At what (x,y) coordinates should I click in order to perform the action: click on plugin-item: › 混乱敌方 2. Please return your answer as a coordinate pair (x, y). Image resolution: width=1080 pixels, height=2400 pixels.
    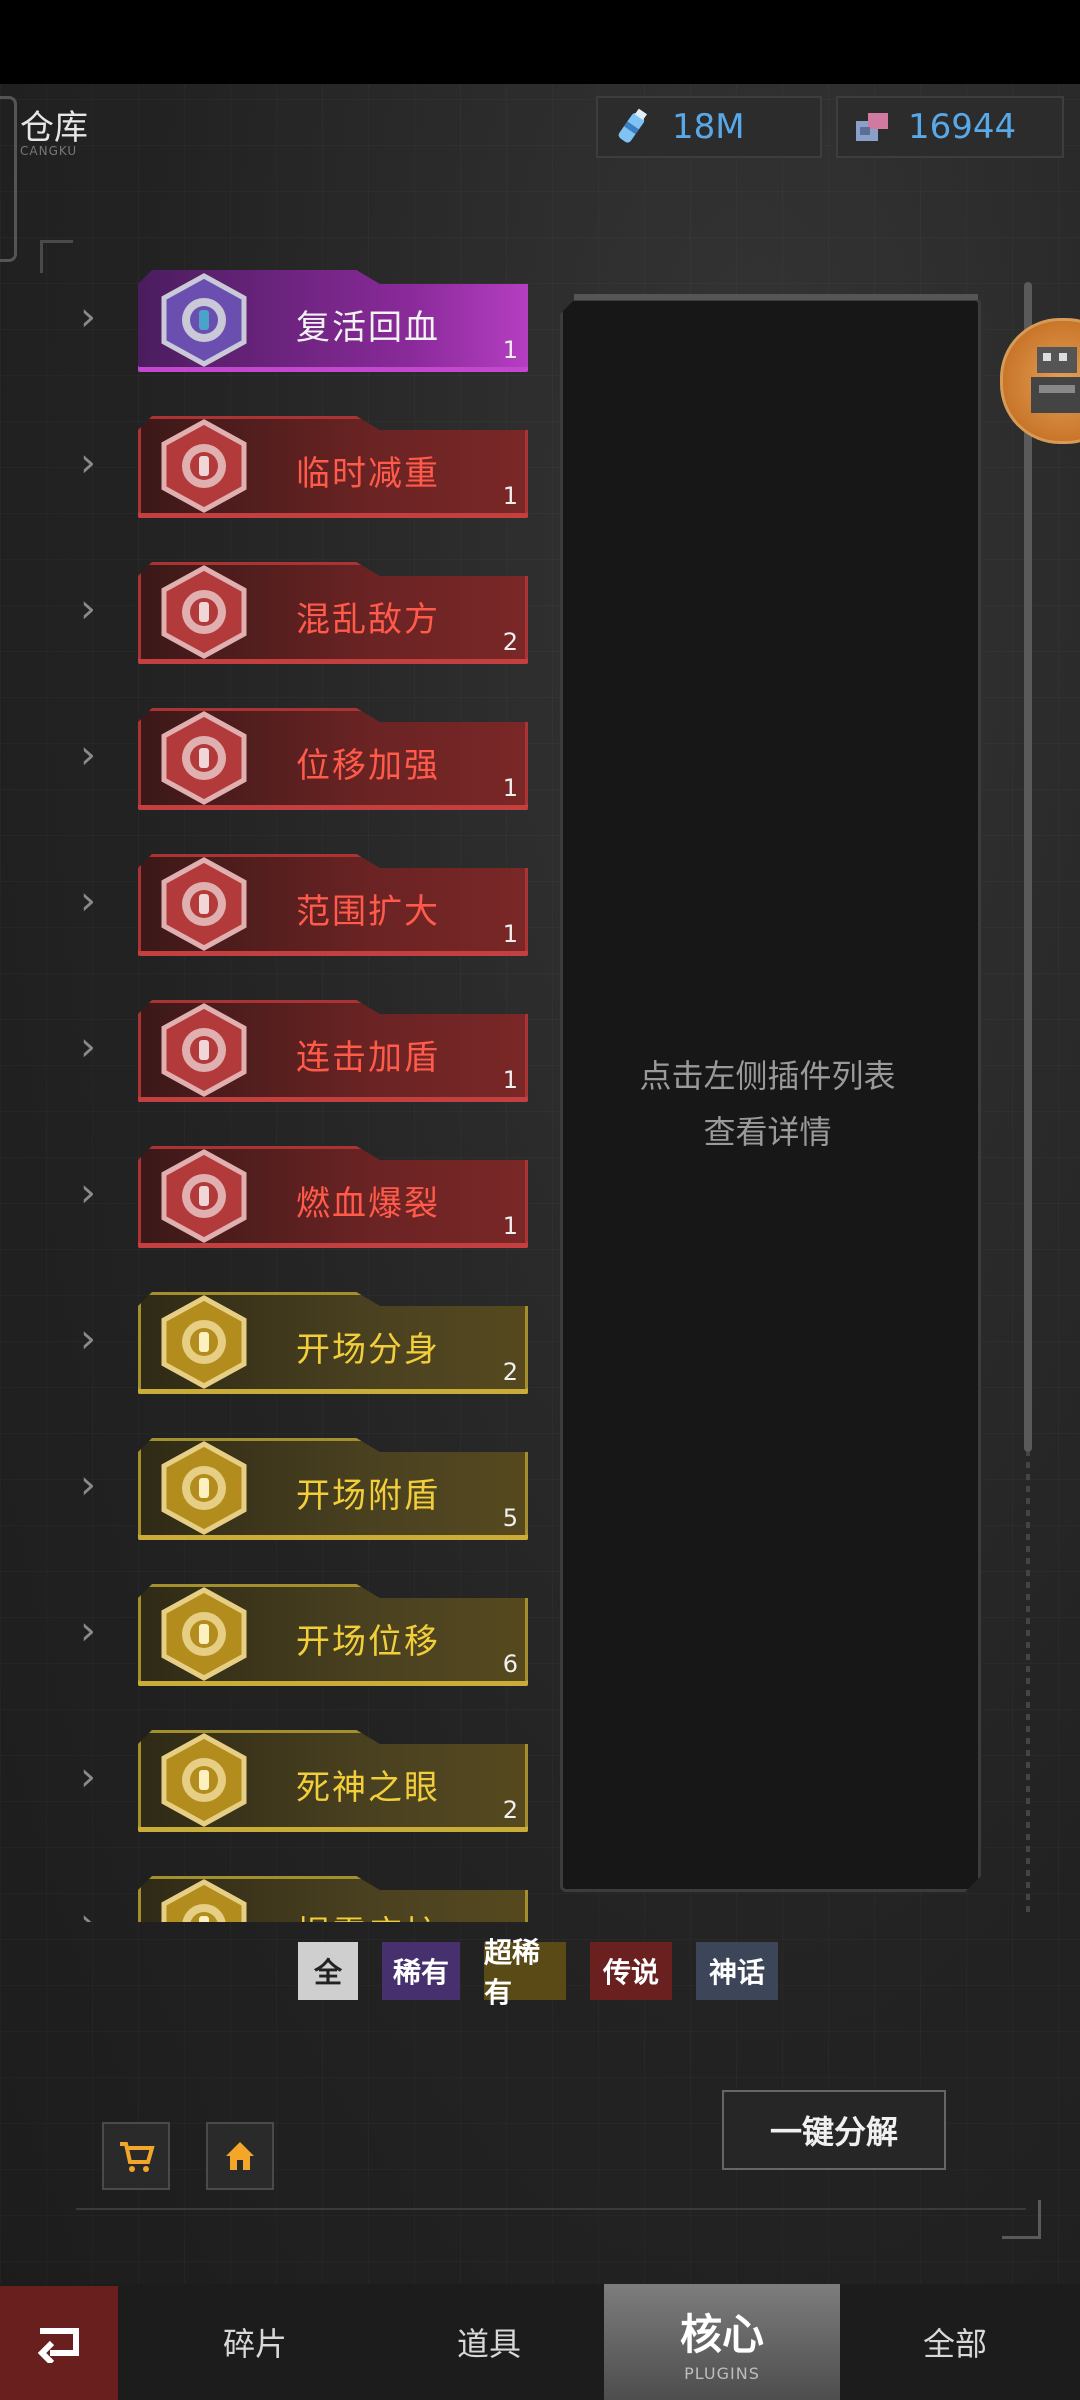
    Looking at the image, I should click on (305, 614).